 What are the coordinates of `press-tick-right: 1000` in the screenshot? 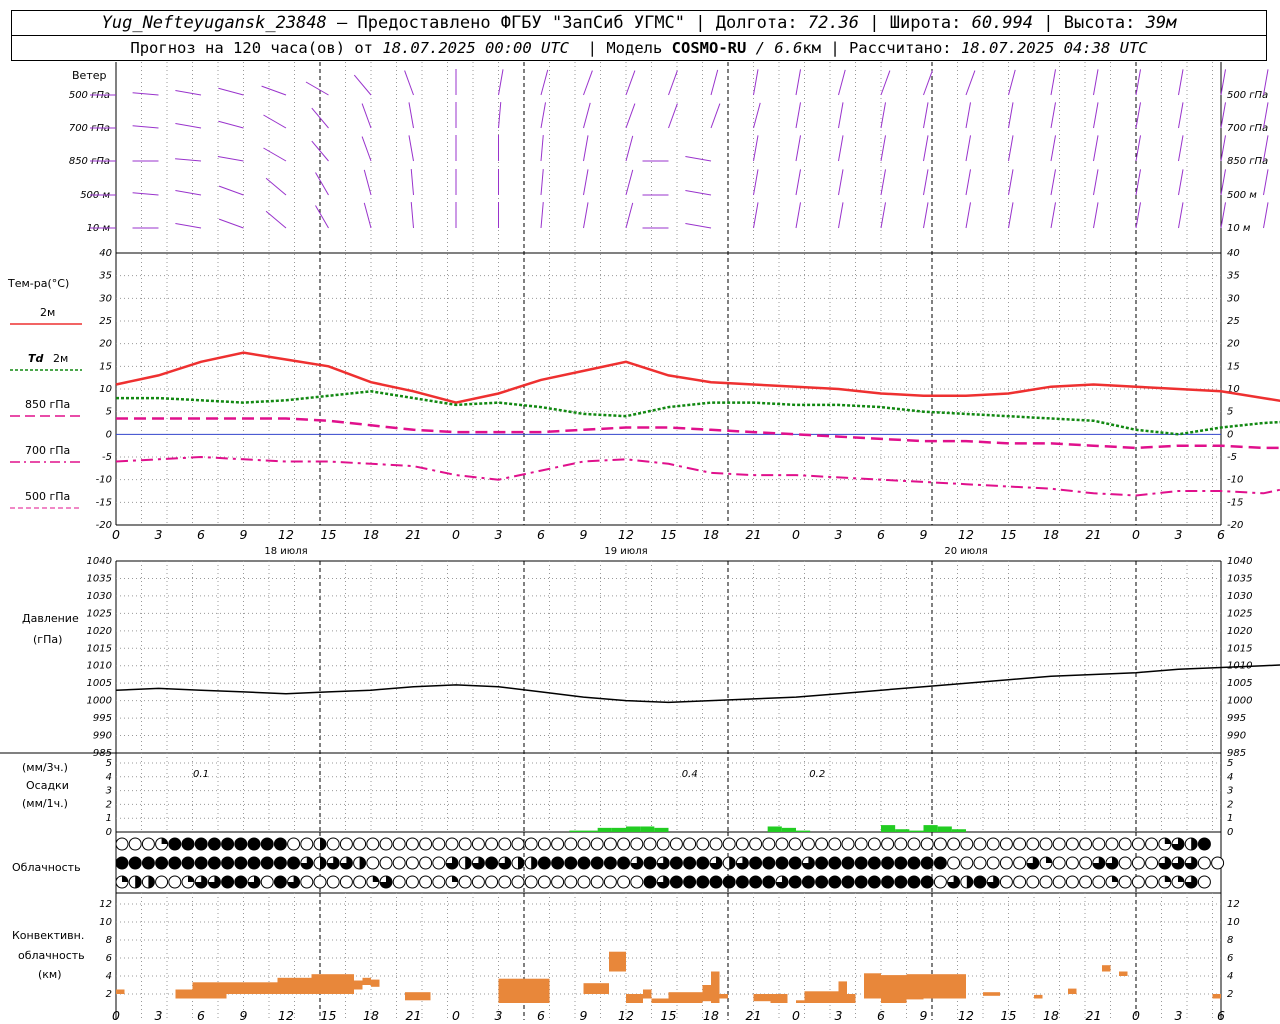 It's located at (1239, 701).